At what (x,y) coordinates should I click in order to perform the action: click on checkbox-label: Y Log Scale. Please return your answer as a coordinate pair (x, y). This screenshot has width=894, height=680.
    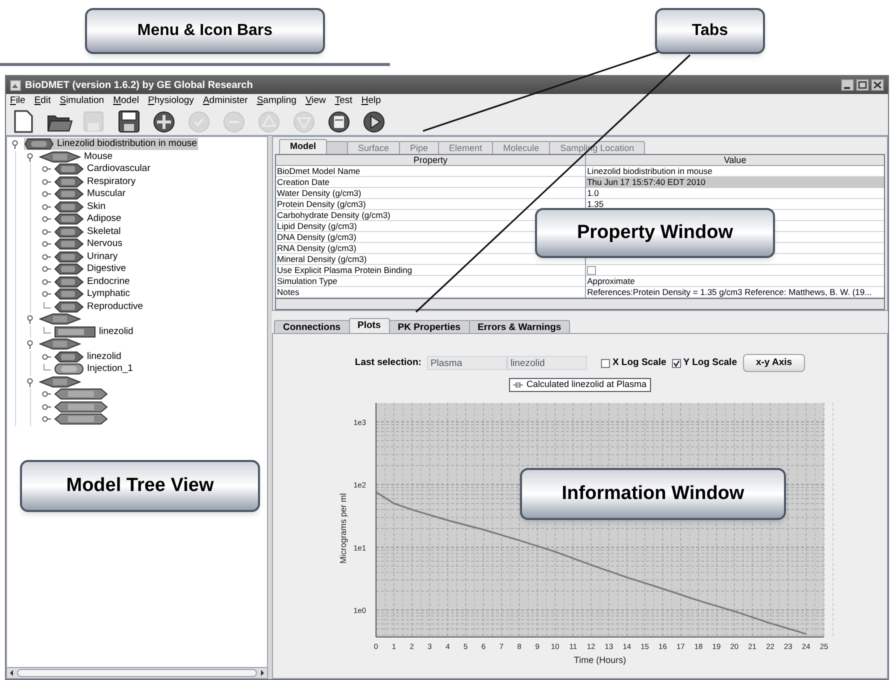
    Looking at the image, I should click on (710, 363).